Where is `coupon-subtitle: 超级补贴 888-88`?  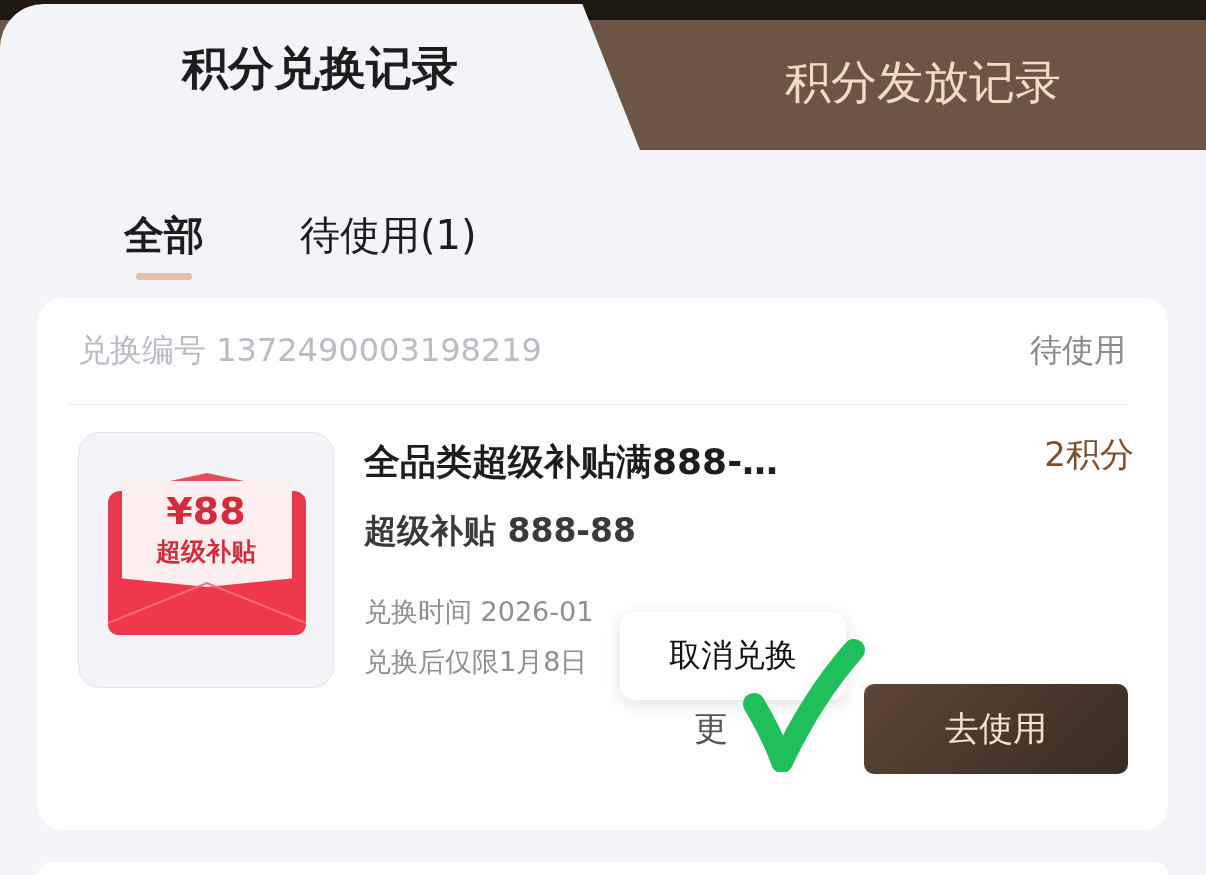 coupon-subtitle: 超级补贴 888-88 is located at coordinates (500, 531).